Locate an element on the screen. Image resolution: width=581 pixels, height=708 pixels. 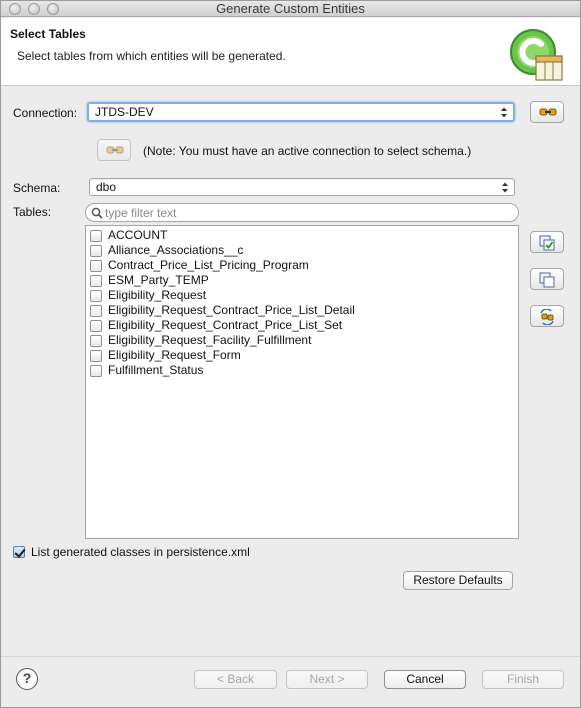
window-title: Generate Custom Entities is located at coordinates (290, 8).